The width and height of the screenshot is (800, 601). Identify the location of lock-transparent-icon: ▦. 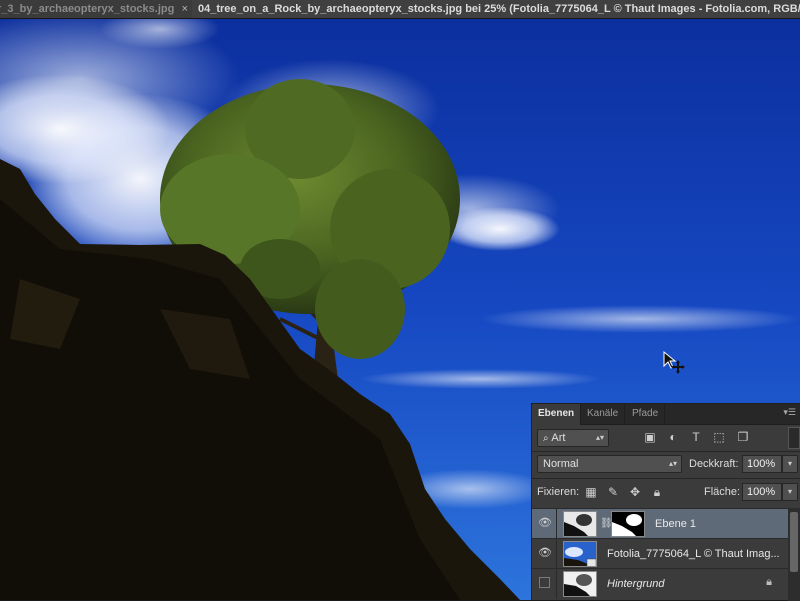
(591, 492).